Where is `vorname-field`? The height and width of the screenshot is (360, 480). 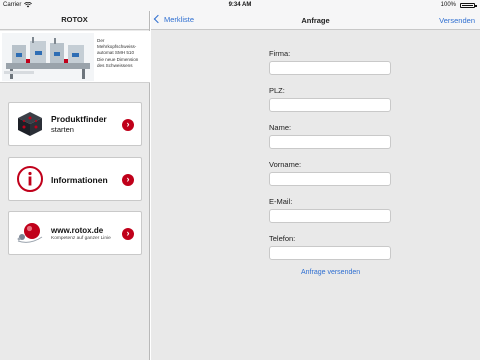 vorname-field is located at coordinates (330, 179).